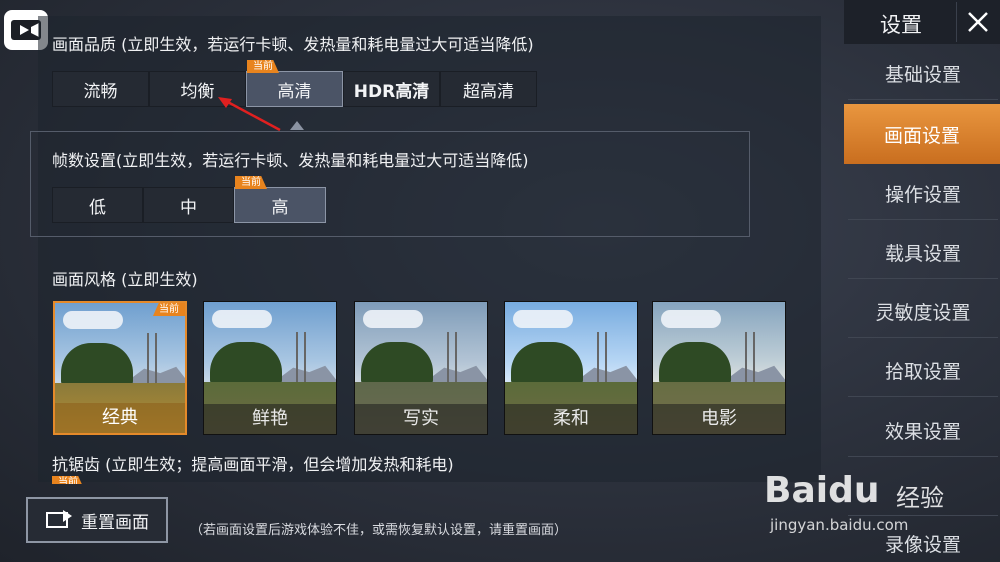 Image resolution: width=1000 pixels, height=562 pixels. Describe the element at coordinates (920, 498) in the screenshot. I see `watermark-product: 经验` at that location.